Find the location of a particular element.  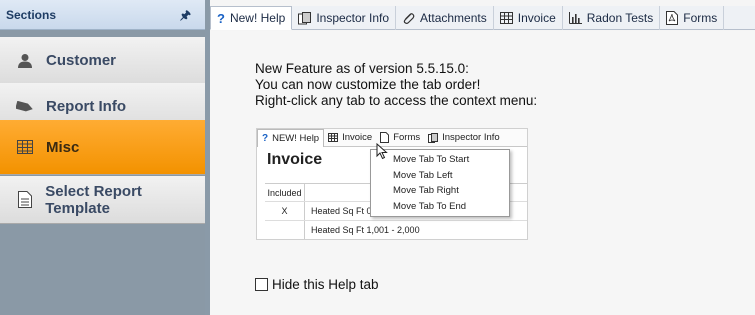

sidebar-item-label: Customer is located at coordinates (81, 60).